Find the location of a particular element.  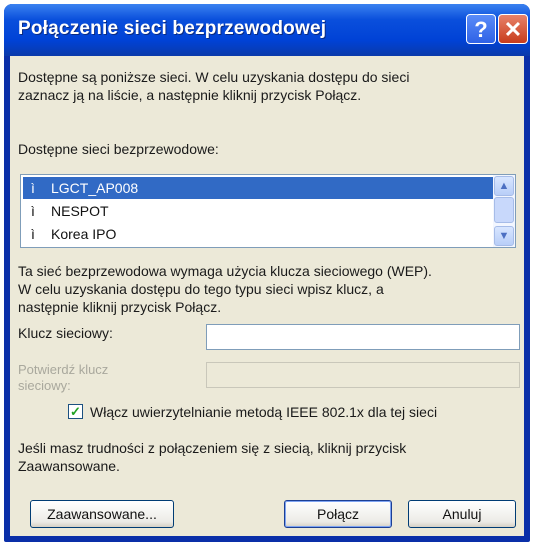

window-title: Połączenie sieci bezprzewodowej is located at coordinates (172, 28).